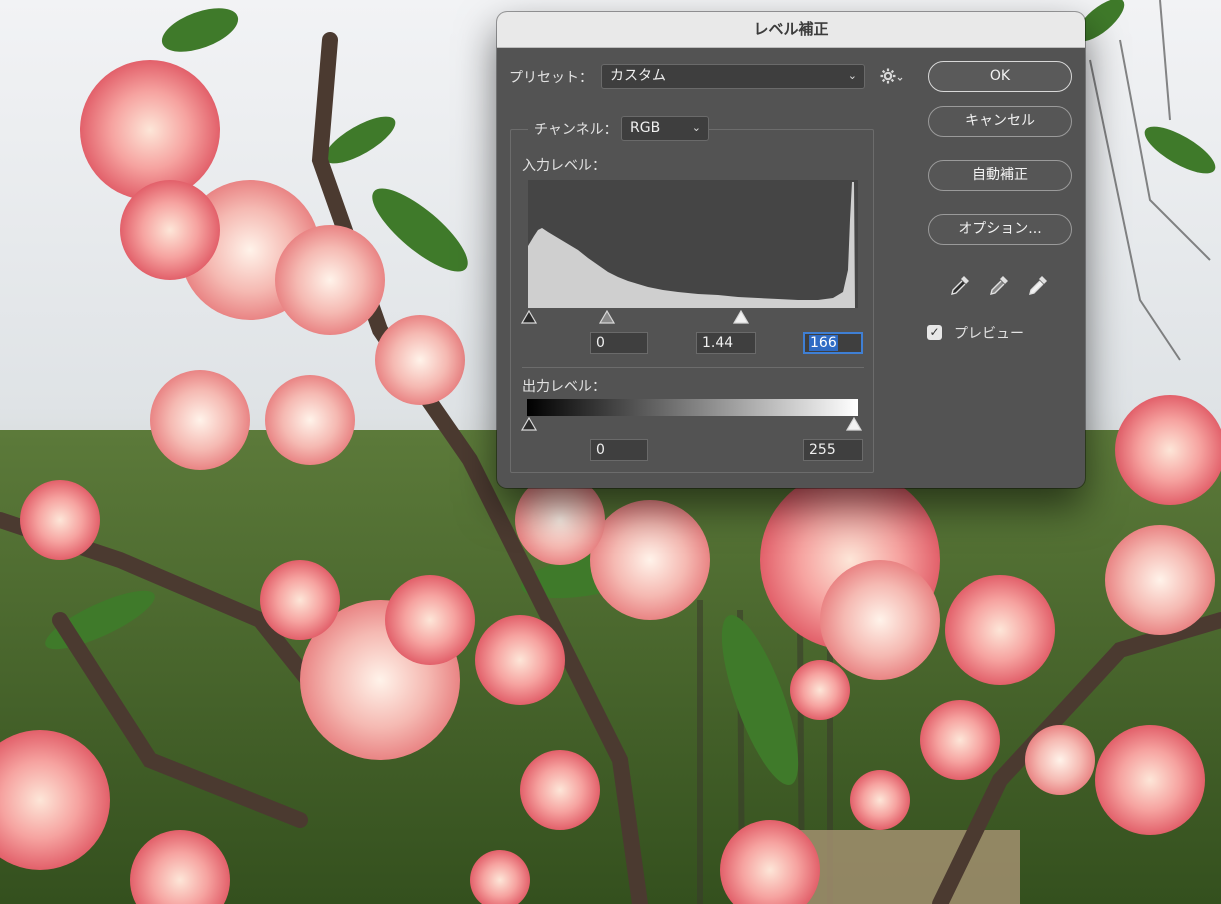 Image resolution: width=1221 pixels, height=904 pixels. I want to click on auto-button: 自動補正, so click(1000, 175).